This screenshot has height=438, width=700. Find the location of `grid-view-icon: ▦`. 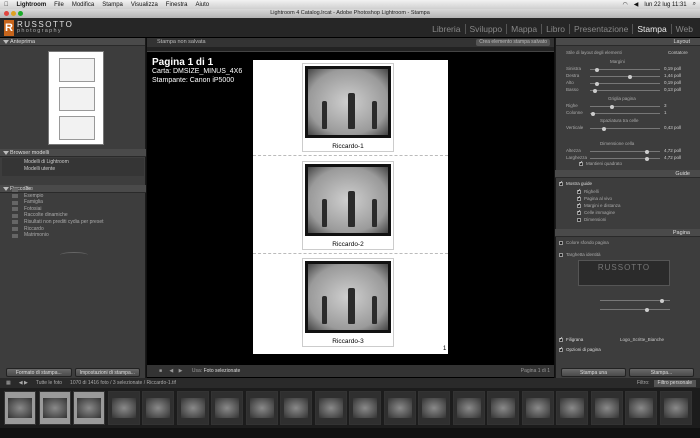

grid-view-icon: ▦ is located at coordinates (8, 383).